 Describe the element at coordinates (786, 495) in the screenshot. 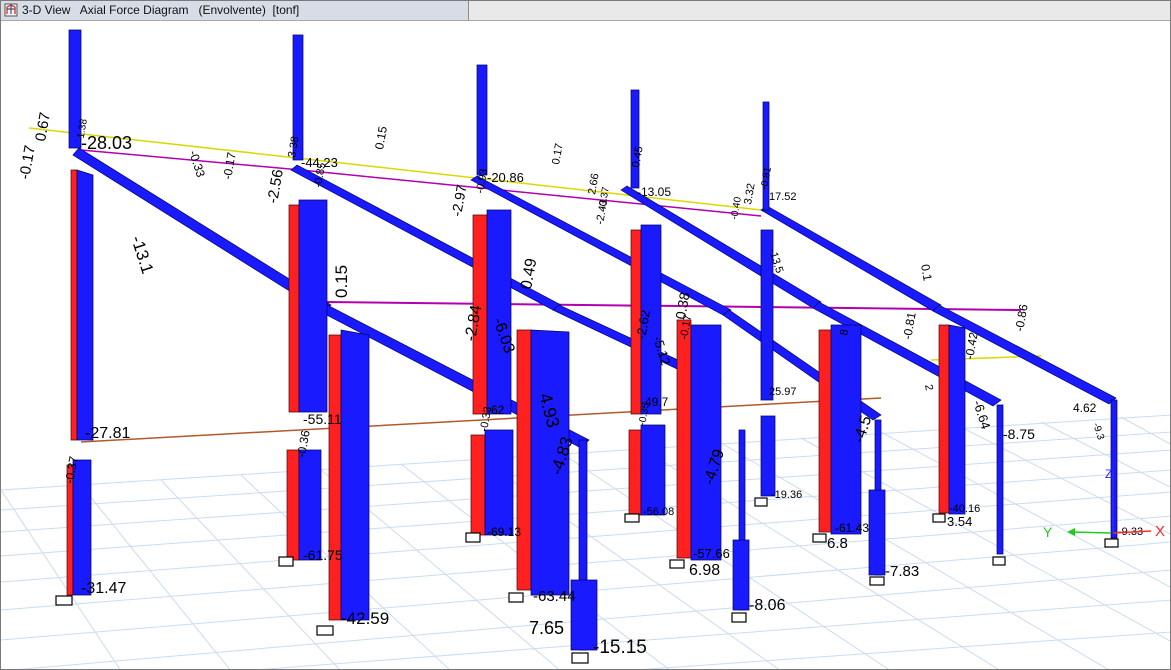

I see `label: -19.36` at that location.